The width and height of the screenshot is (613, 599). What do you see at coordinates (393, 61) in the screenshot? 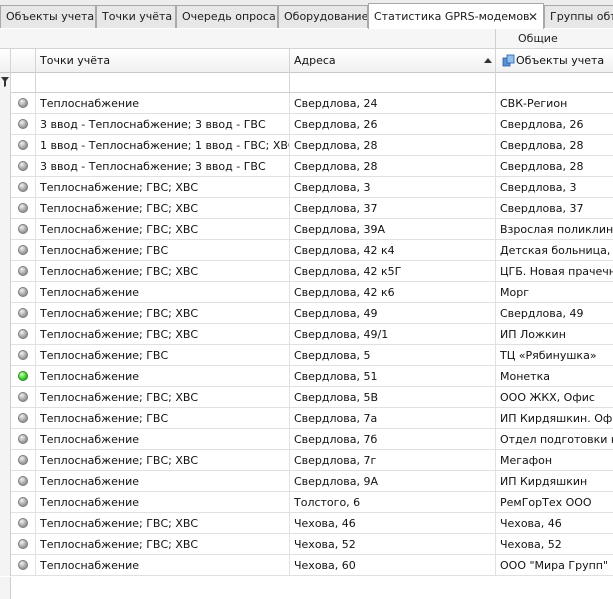
I see `header-address: Адреса` at bounding box center [393, 61].